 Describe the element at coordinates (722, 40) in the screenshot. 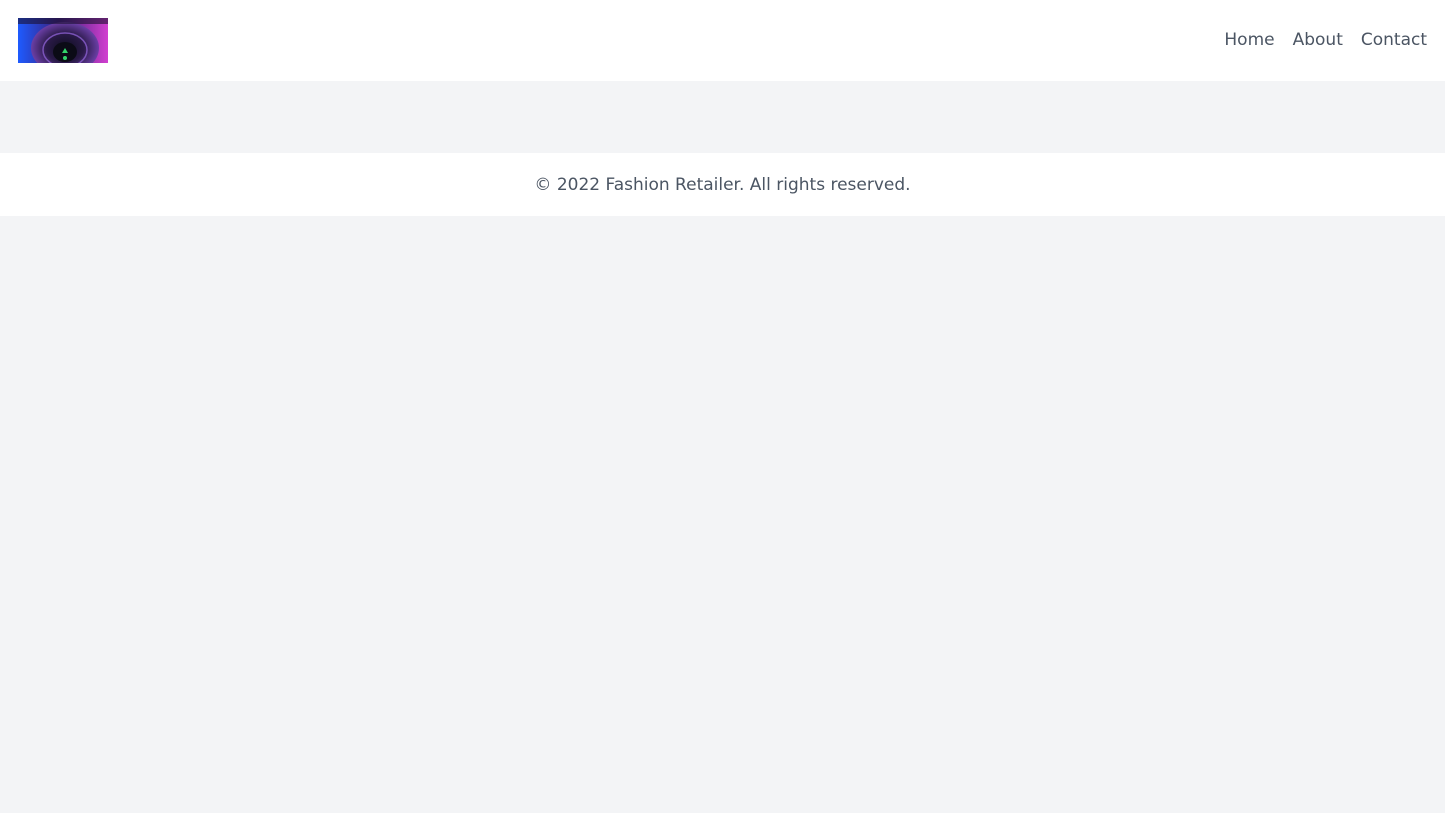

I see `site-header: Home About Contact` at that location.